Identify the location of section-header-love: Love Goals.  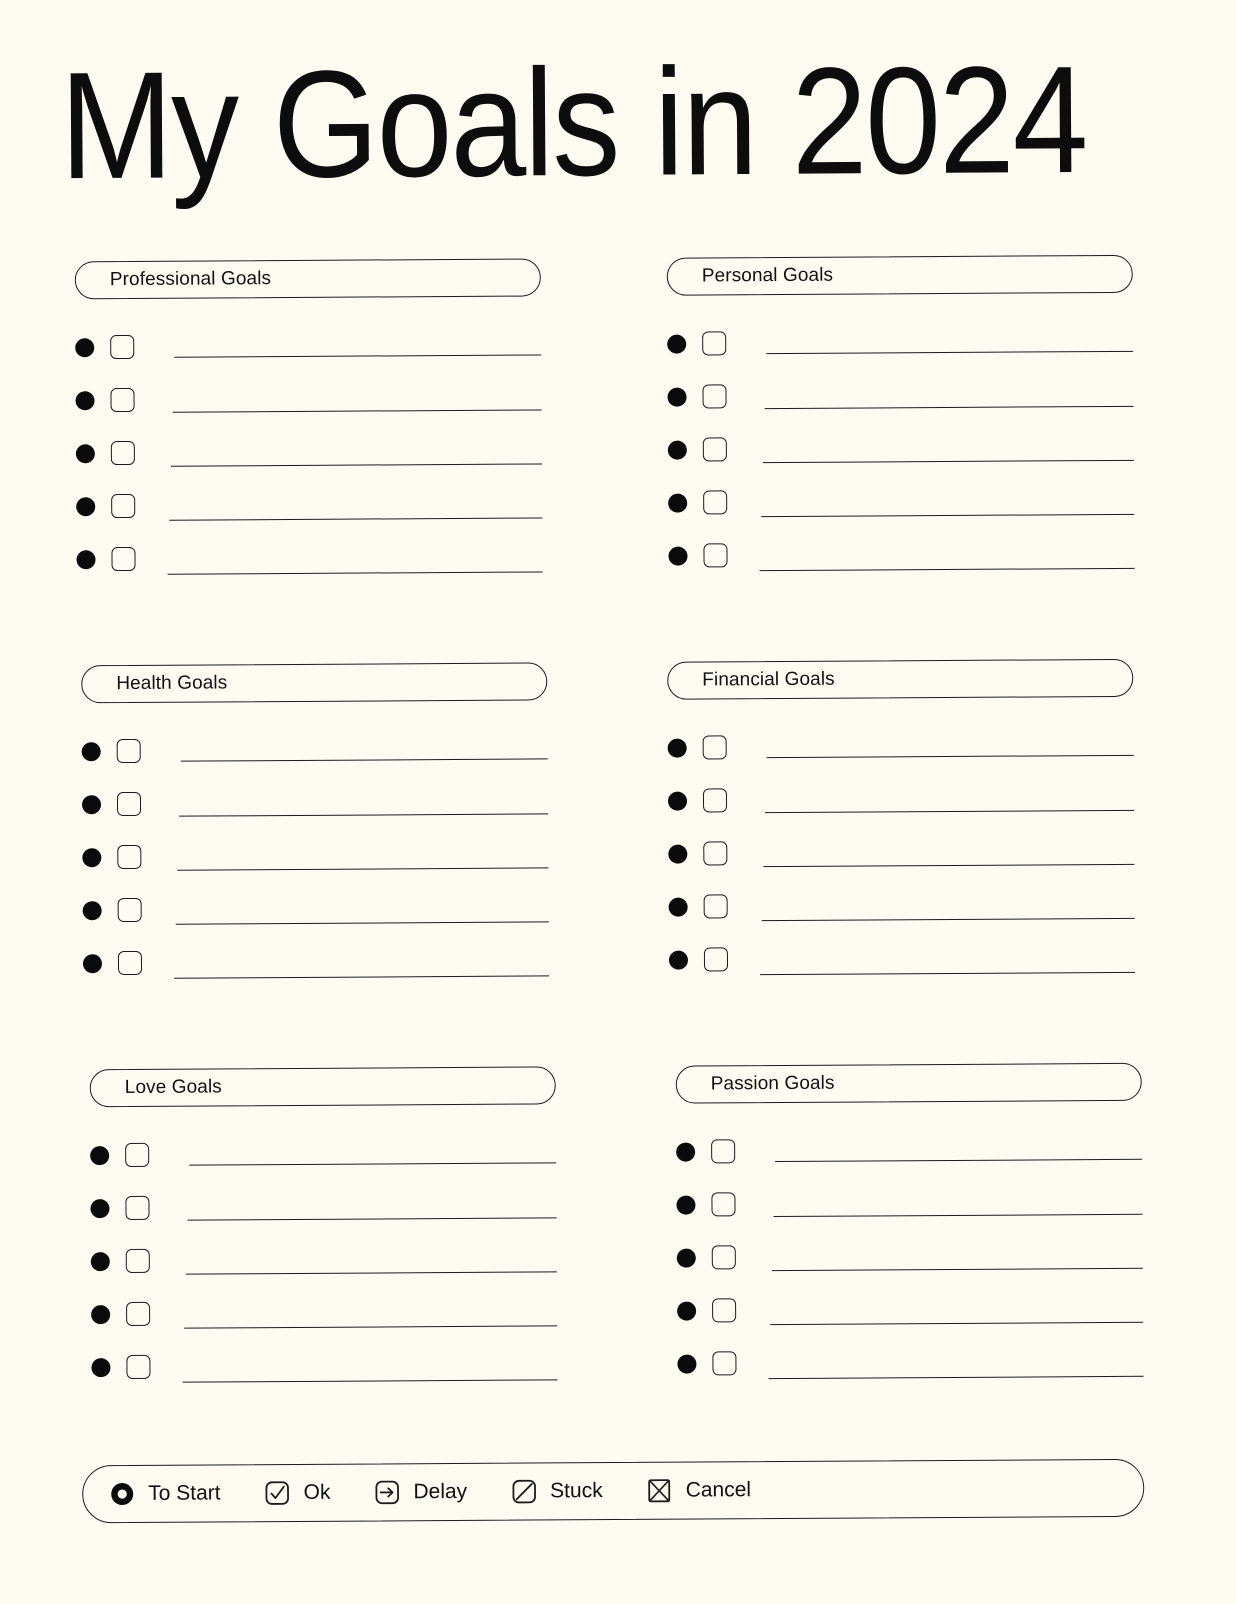
(322, 1087).